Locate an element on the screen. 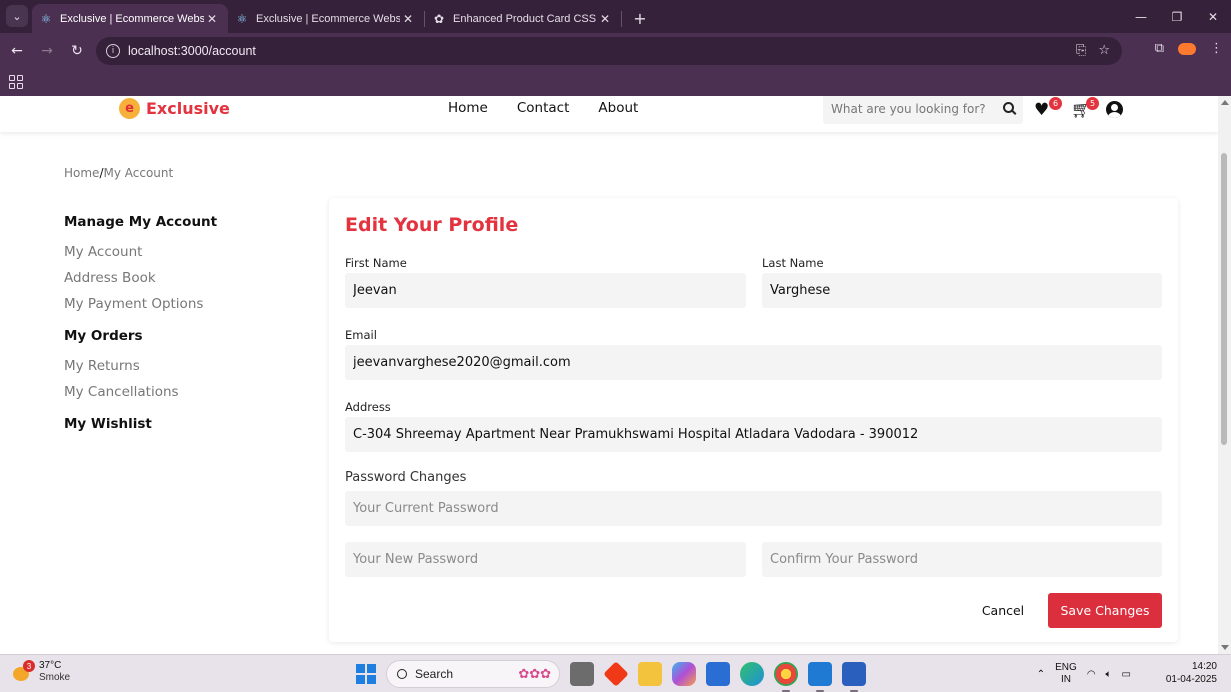 This screenshot has height=692, width=1231. scroll-up-icon is located at coordinates (1225, 102).